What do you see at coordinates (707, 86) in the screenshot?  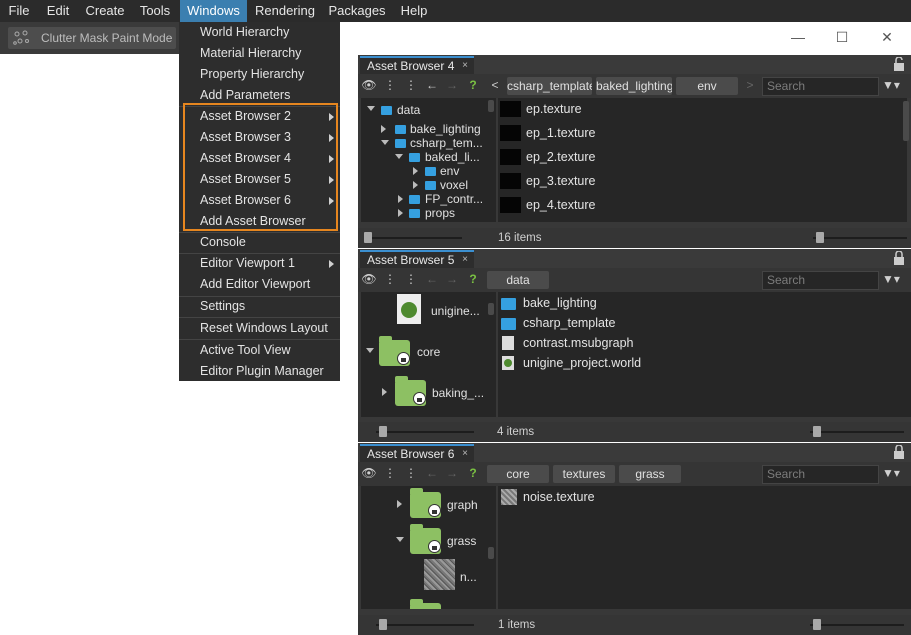 I see `breadcrumb-item: env` at bounding box center [707, 86].